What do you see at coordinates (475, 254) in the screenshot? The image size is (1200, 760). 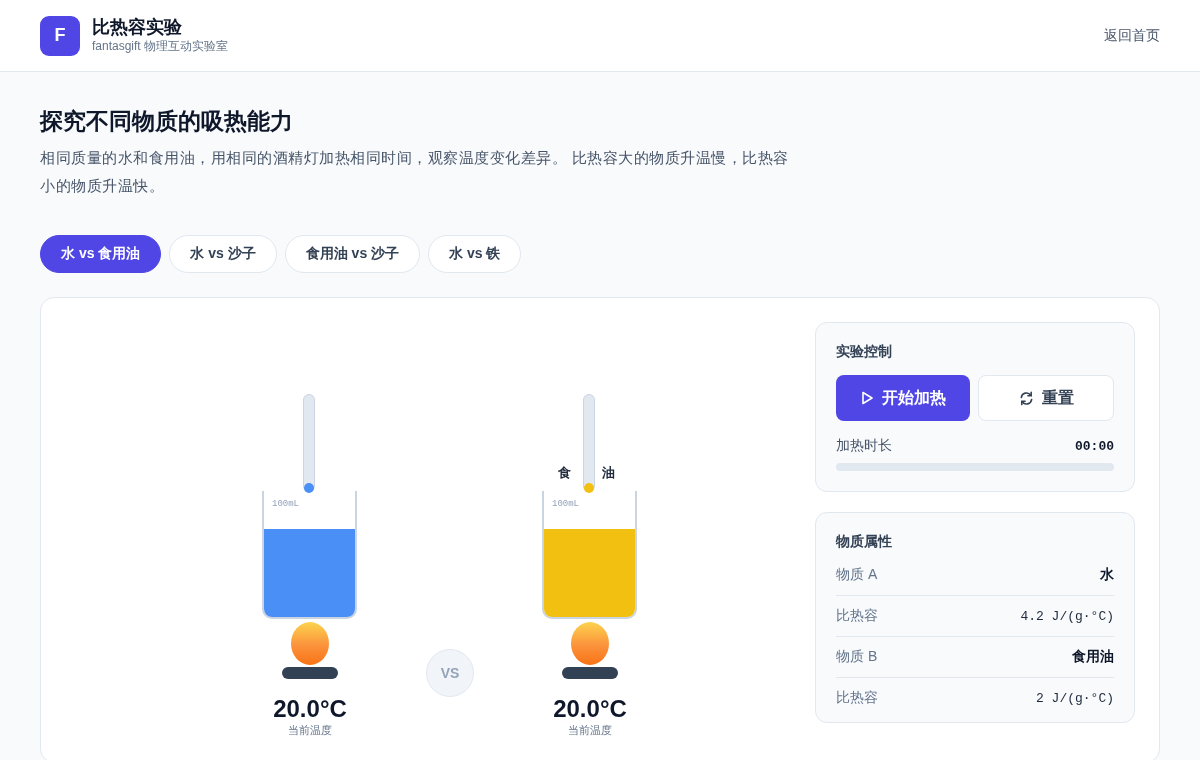 I see `material-tab: 水 vs 铁` at bounding box center [475, 254].